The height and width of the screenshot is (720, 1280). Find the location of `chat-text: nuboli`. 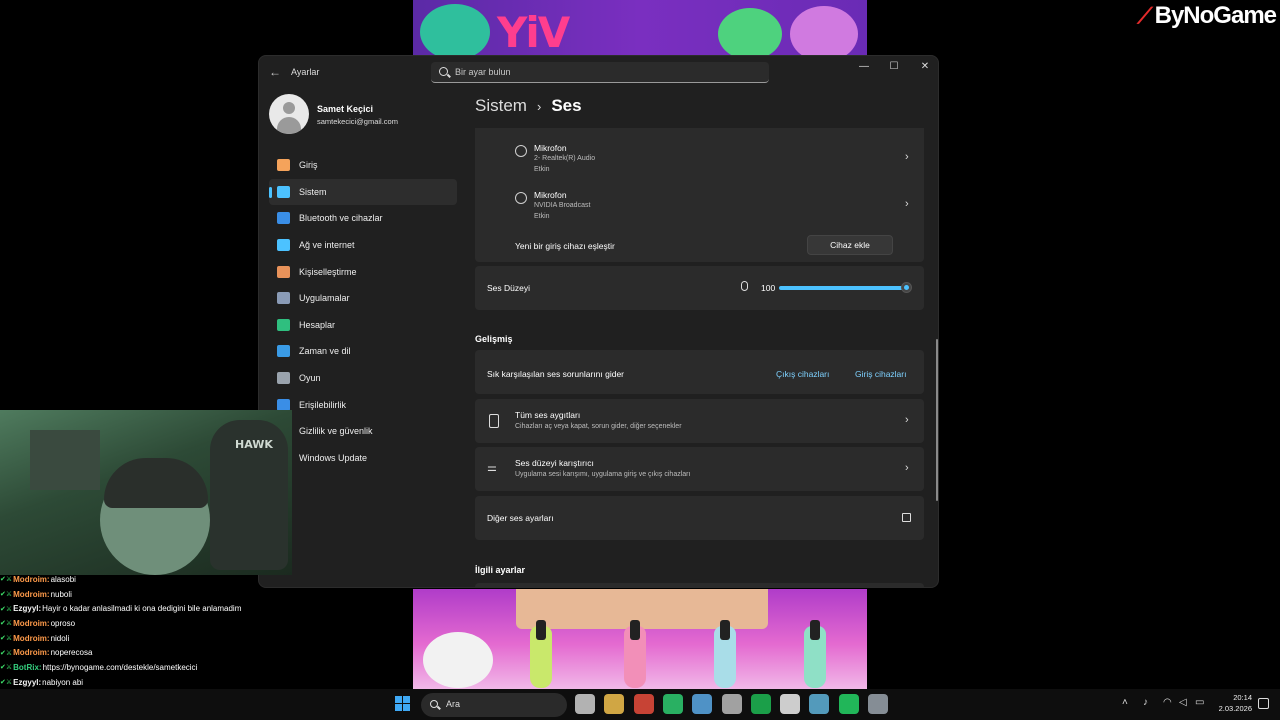

chat-text: nuboli is located at coordinates (61, 594).